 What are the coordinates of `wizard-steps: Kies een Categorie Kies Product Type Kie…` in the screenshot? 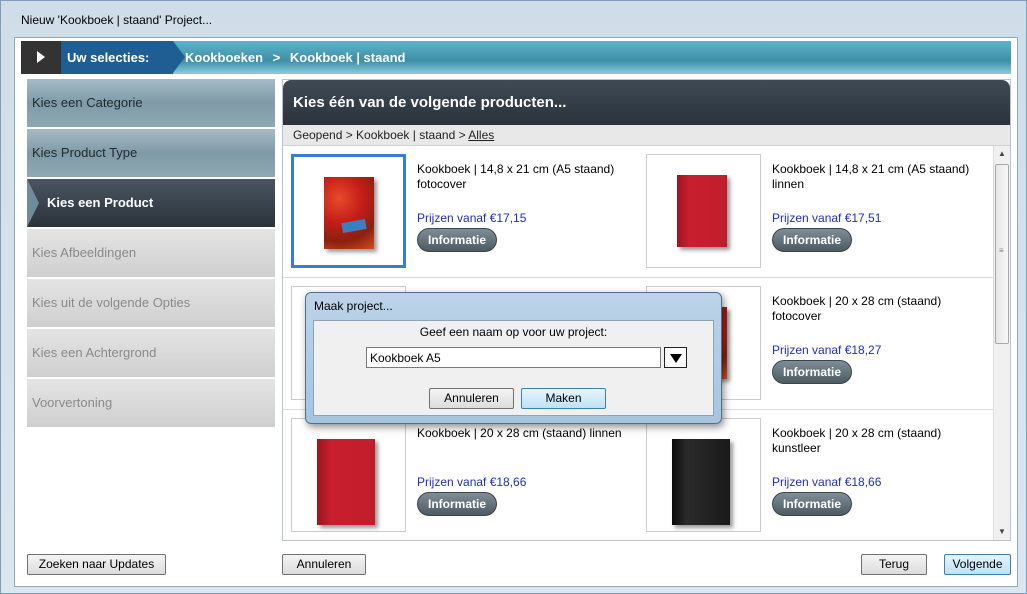 It's located at (151, 254).